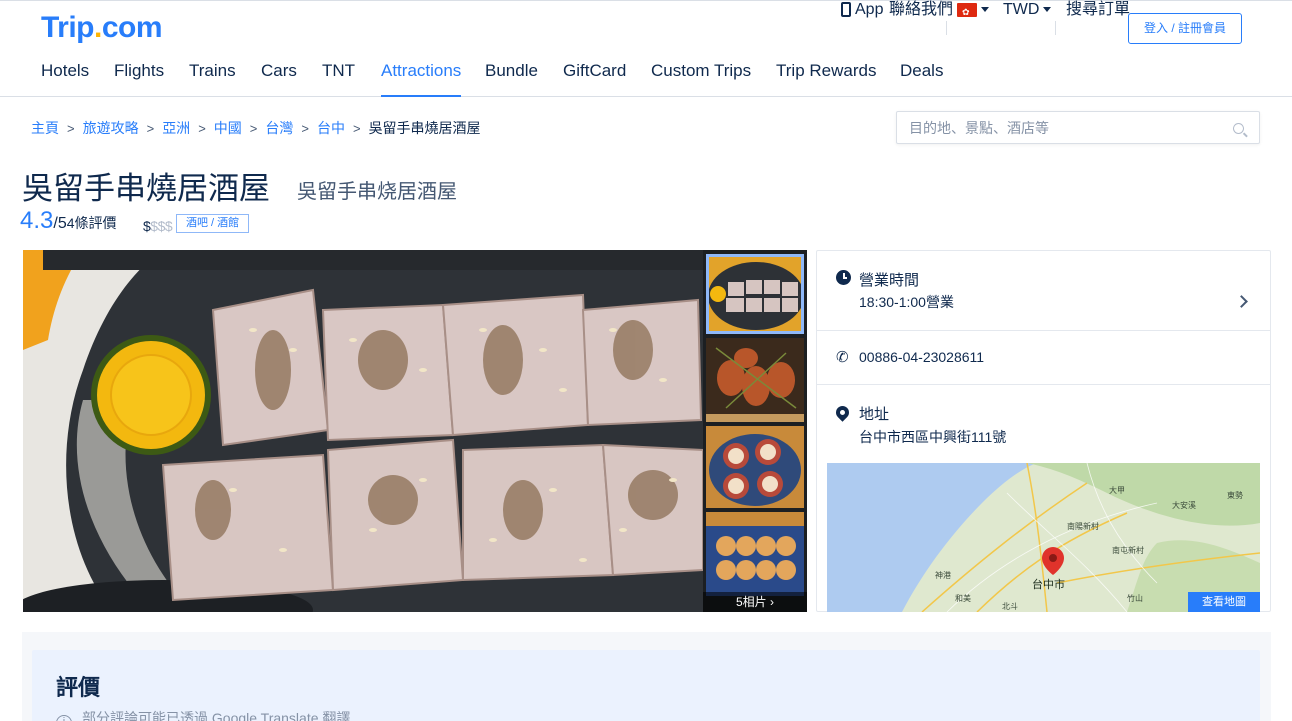  I want to click on location-pin-icon, so click(842, 412).